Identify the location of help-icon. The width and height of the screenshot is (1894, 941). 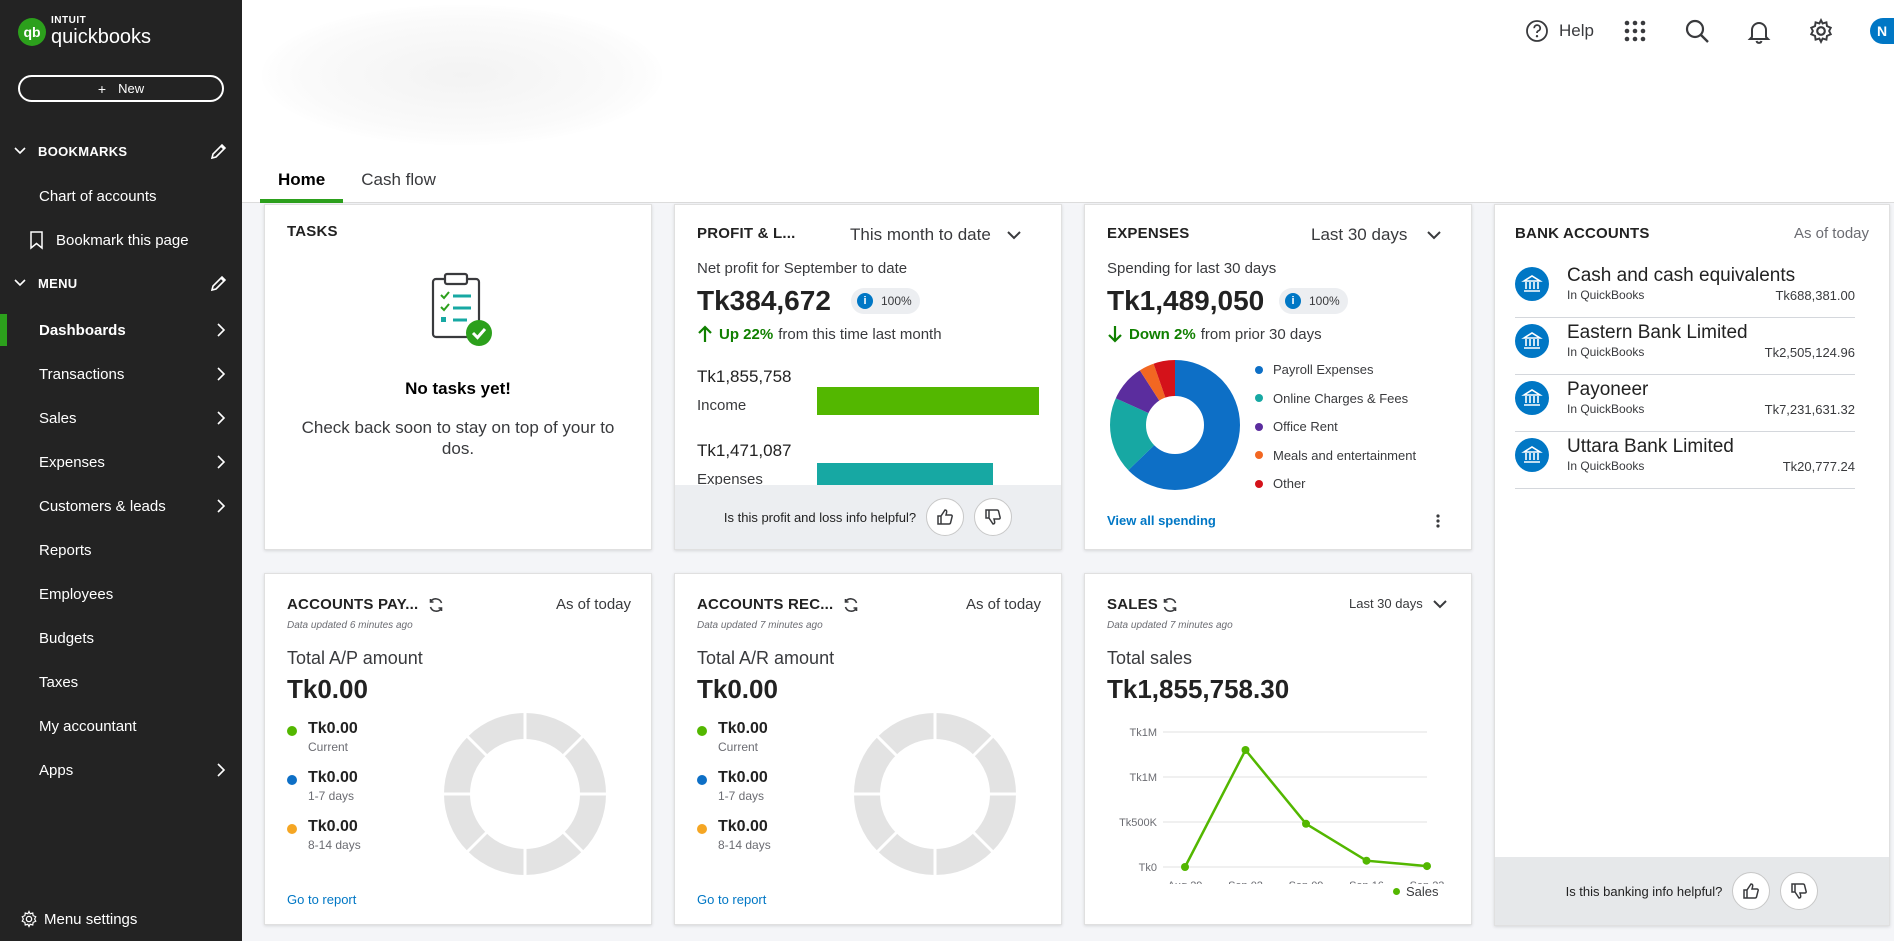
(1537, 31).